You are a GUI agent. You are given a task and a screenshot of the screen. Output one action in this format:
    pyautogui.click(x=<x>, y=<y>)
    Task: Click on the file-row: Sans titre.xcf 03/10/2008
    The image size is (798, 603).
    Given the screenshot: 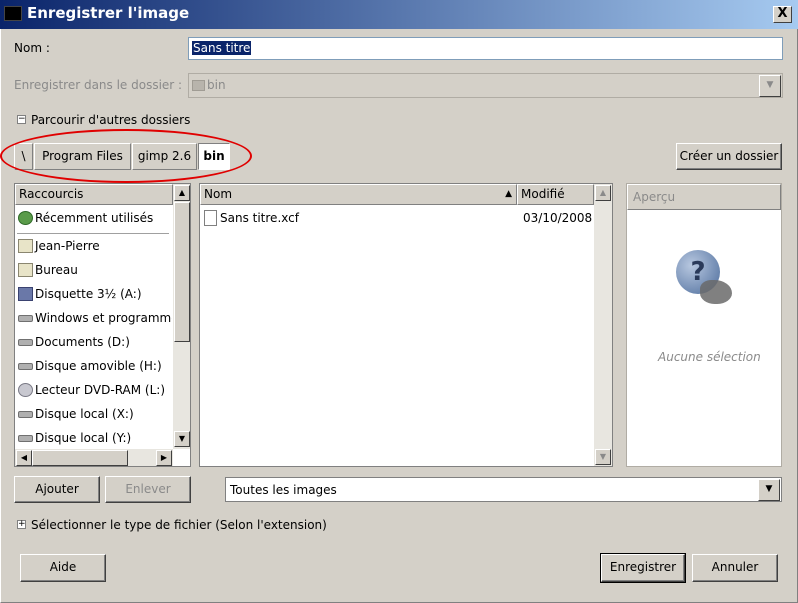 What is the action you would take?
    pyautogui.click(x=396, y=218)
    